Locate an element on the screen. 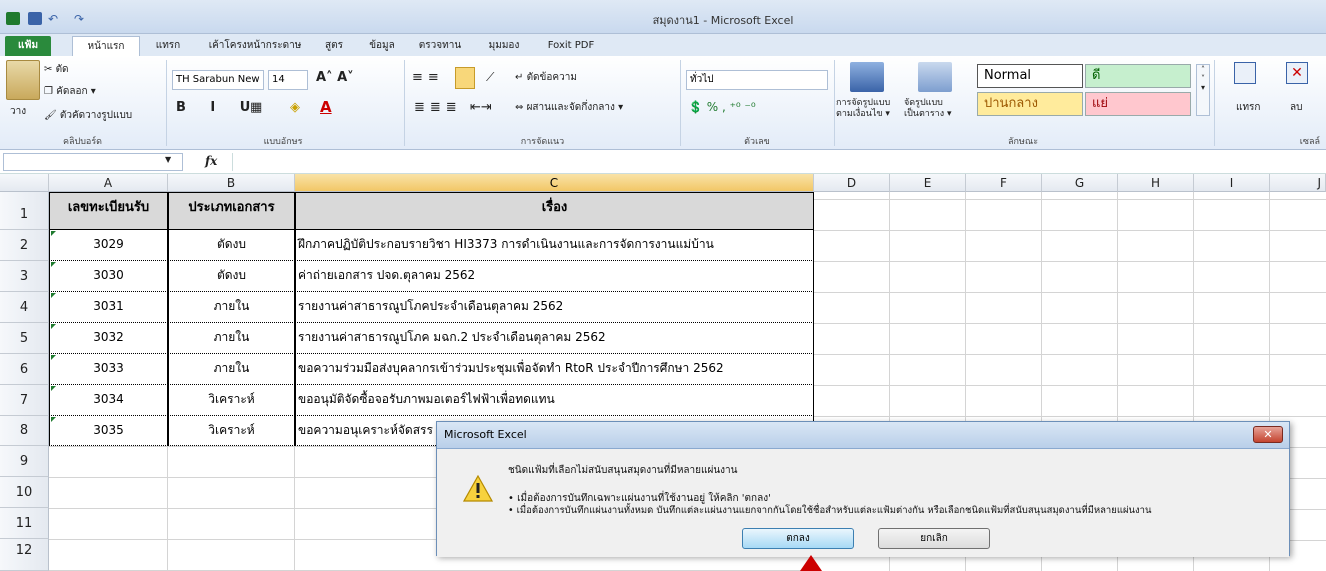  grow-font-icon: A˄ A˅ is located at coordinates (335, 77).